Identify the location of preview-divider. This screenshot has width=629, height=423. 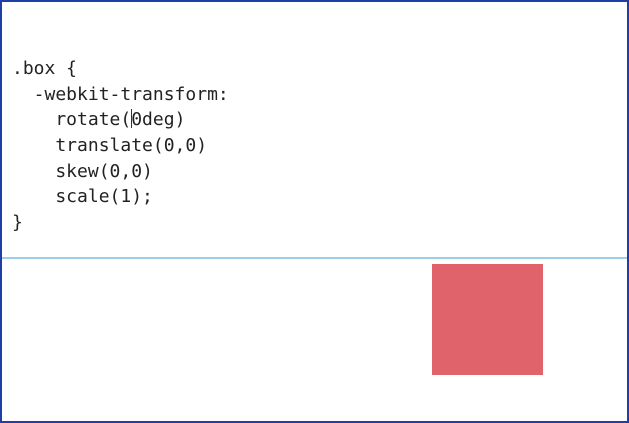
(314, 258).